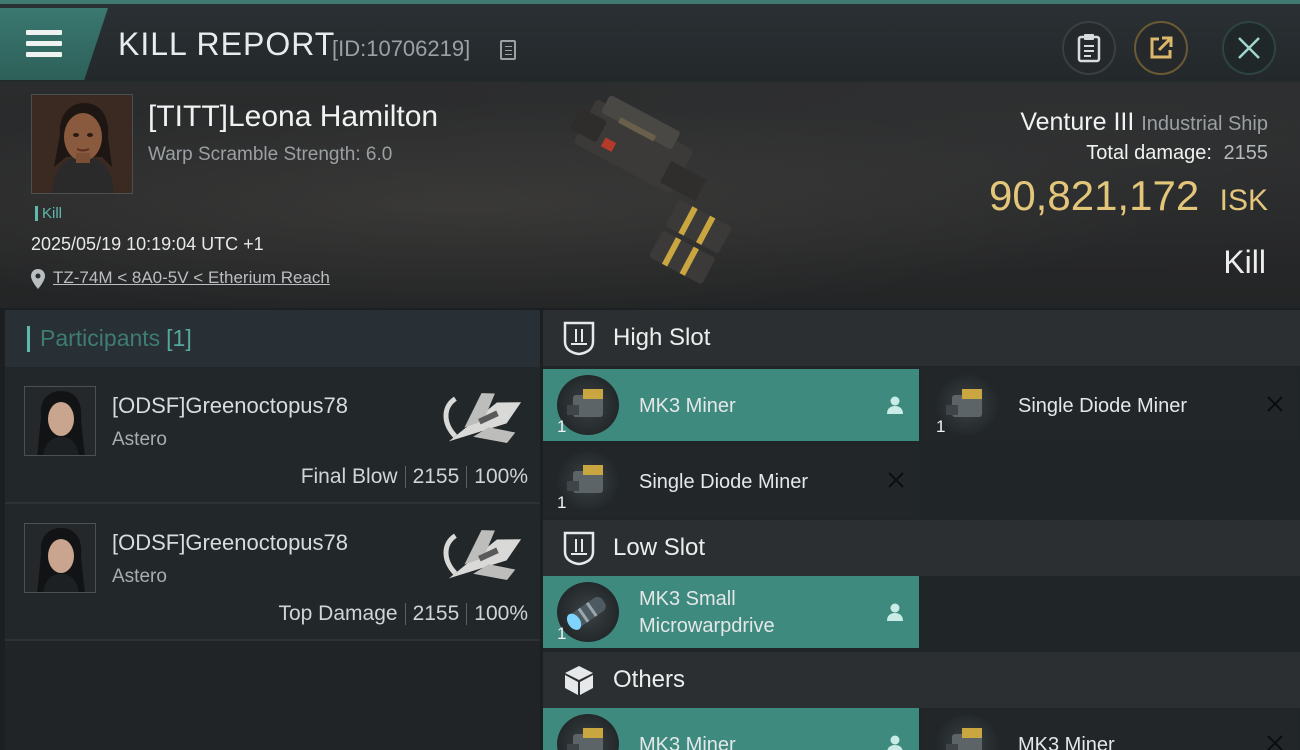 The width and height of the screenshot is (1300, 750). I want to click on total-damage: Total damage: 2155, so click(1177, 153).